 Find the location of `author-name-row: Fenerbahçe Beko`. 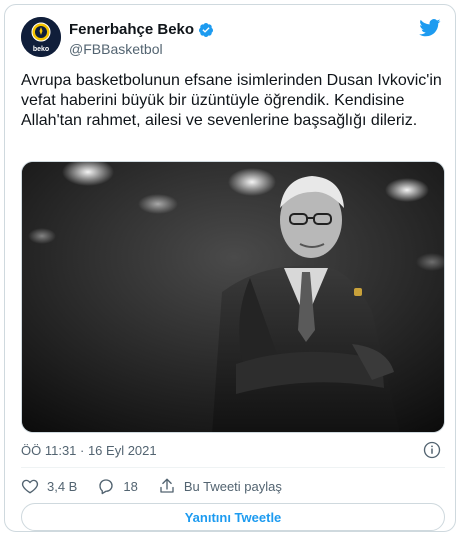

author-name-row: Fenerbahçe Beko is located at coordinates (141, 29).